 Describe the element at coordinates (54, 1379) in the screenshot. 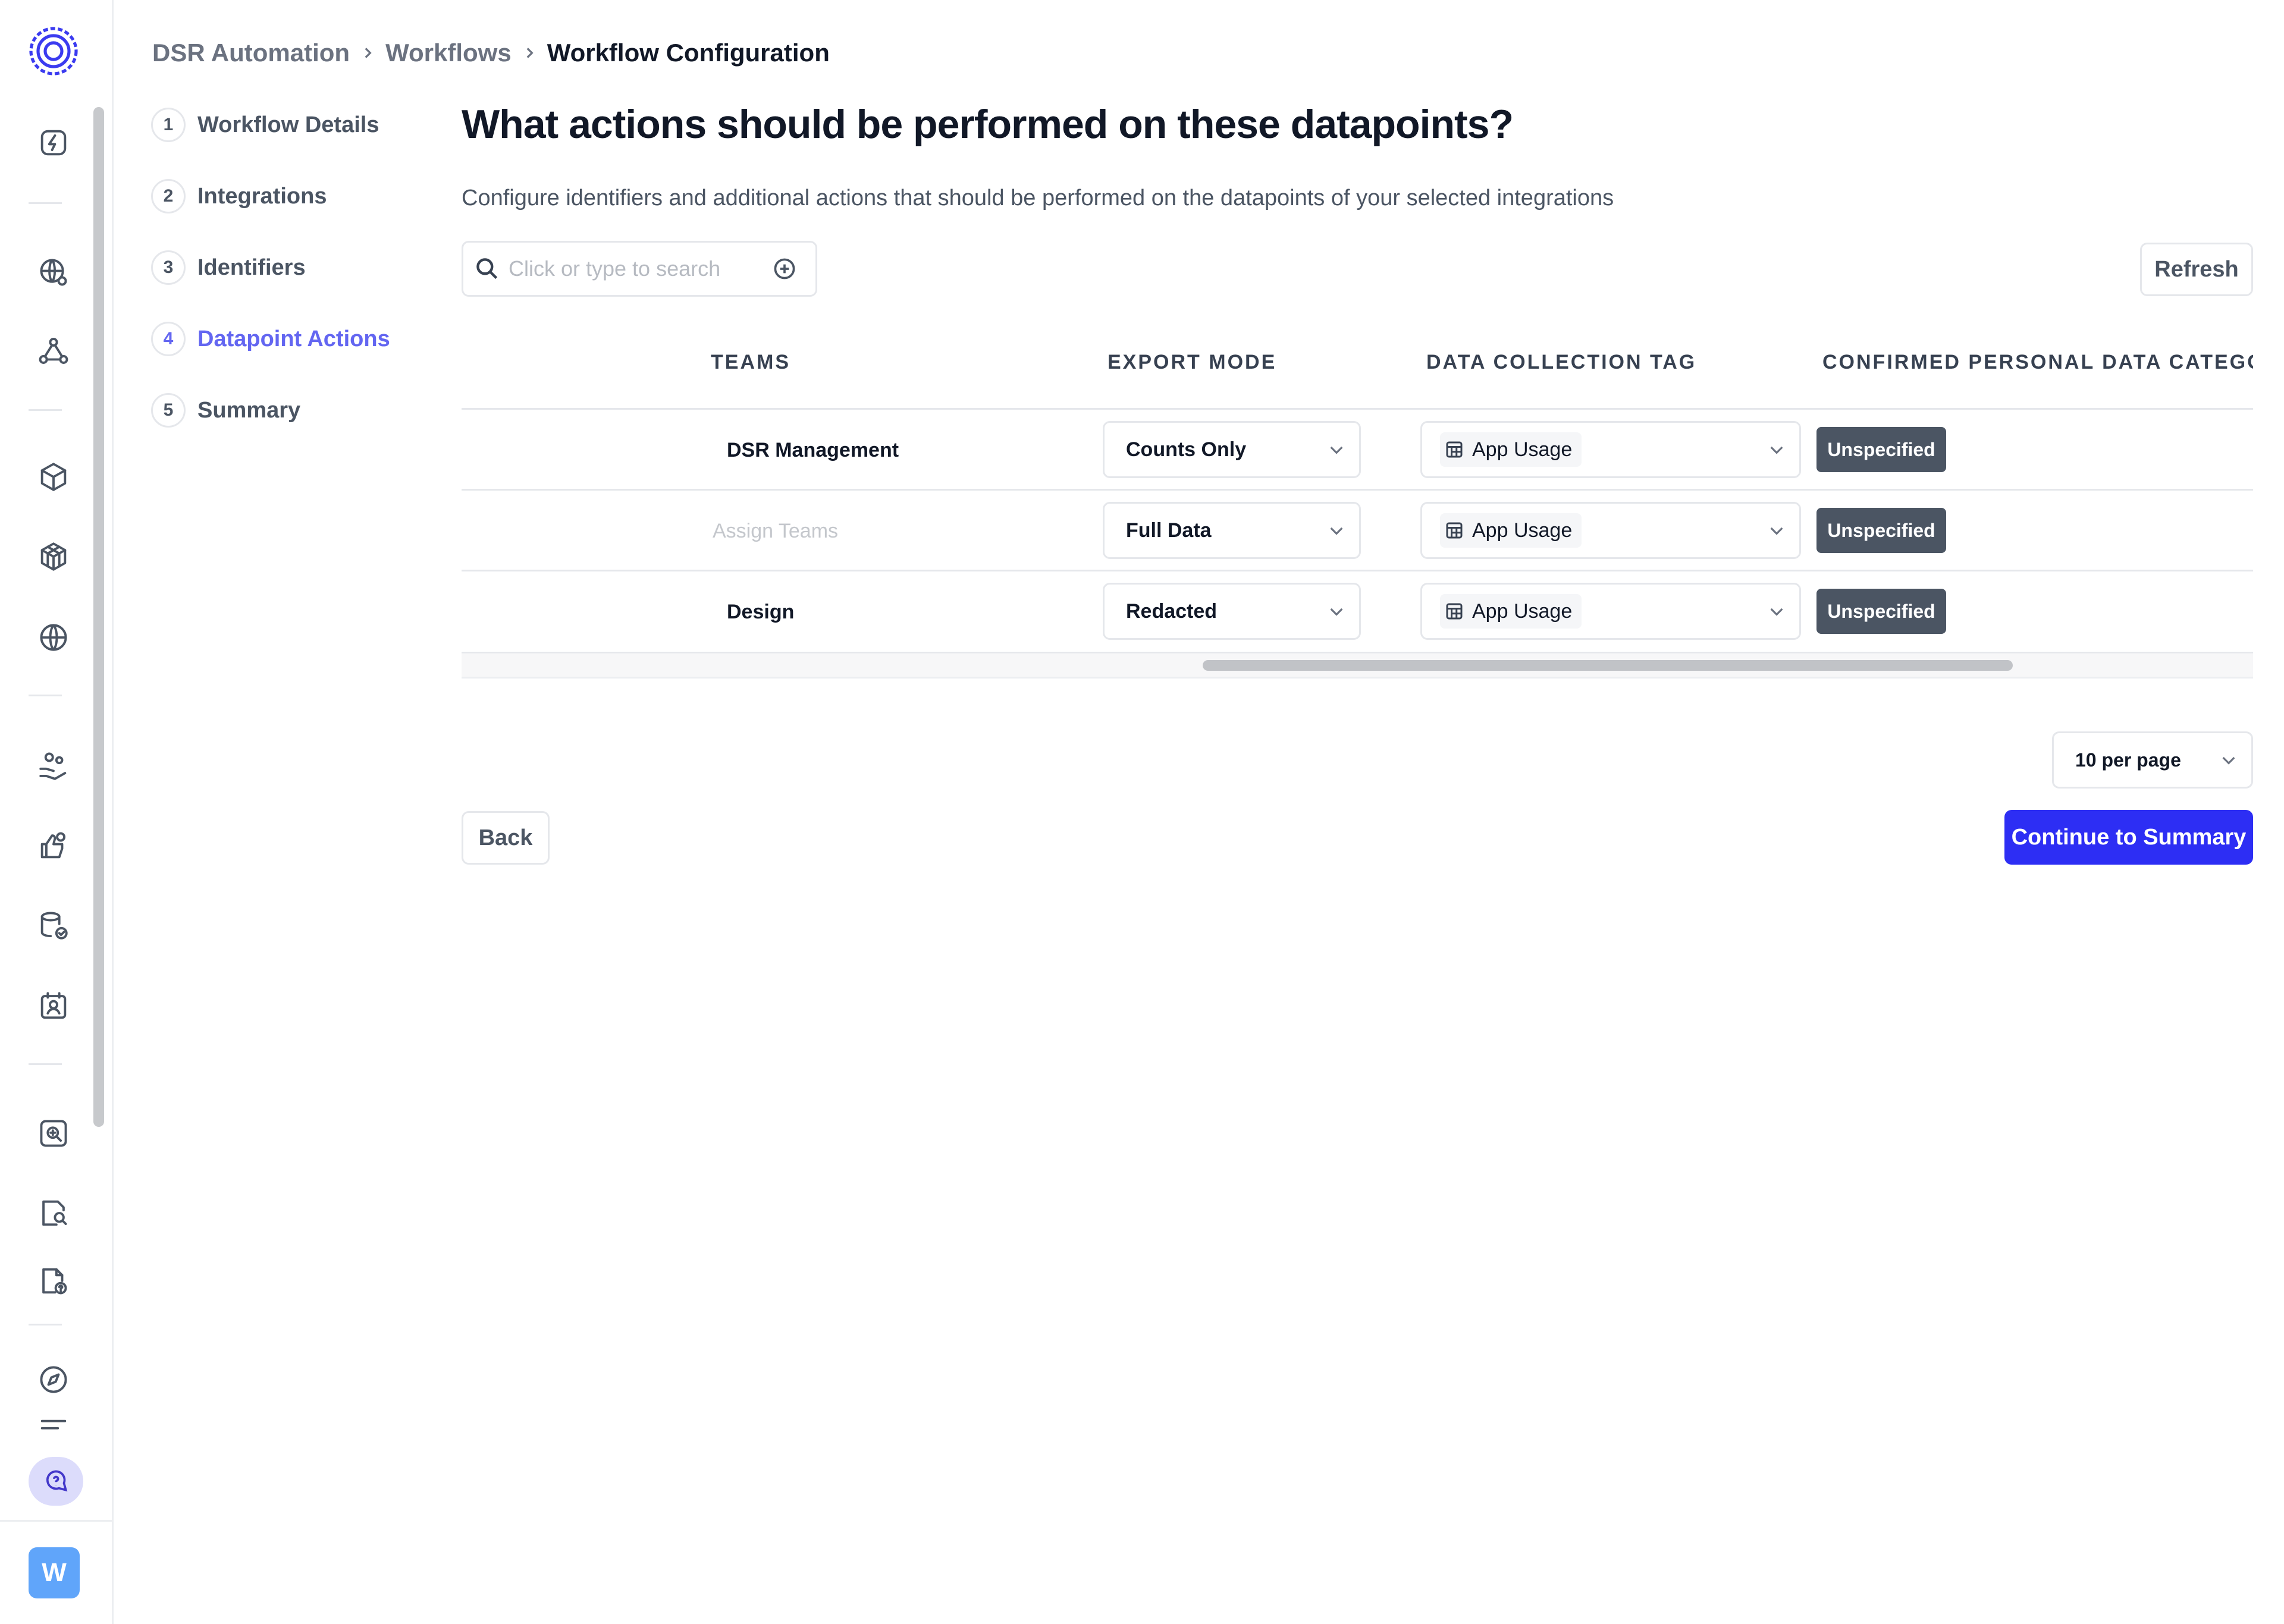

I see `compass-icon` at that location.